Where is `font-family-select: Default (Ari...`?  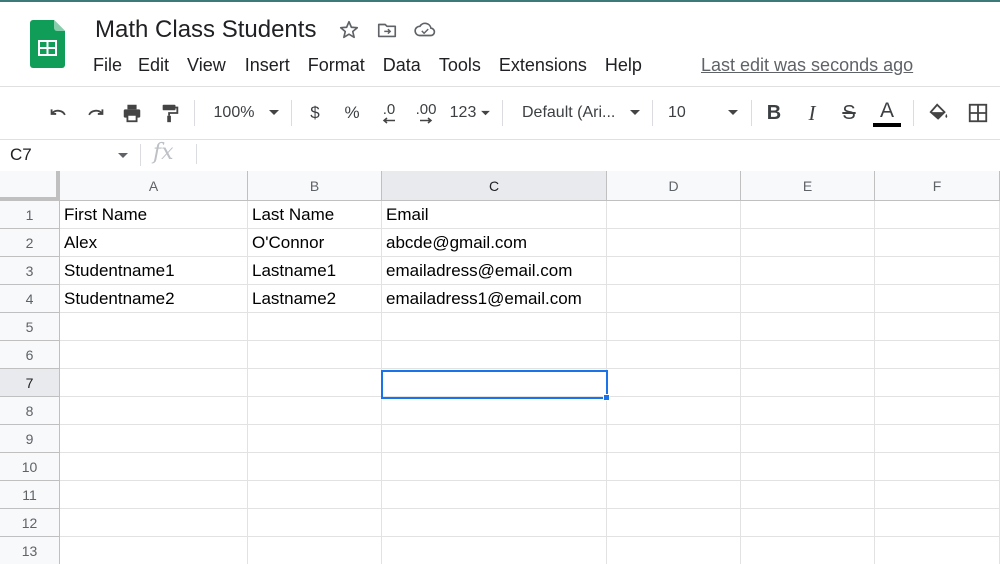
font-family-select: Default (Ari... is located at coordinates (572, 113).